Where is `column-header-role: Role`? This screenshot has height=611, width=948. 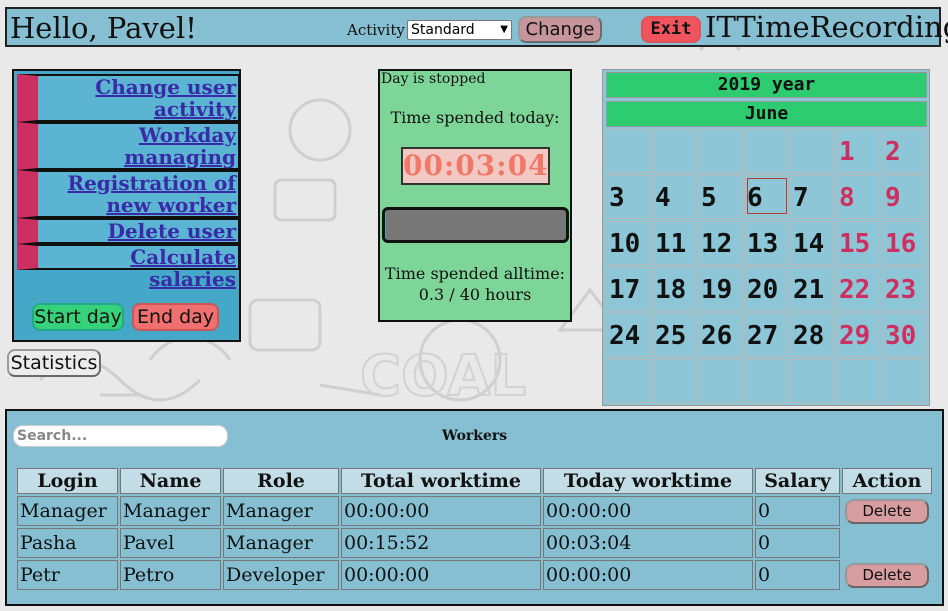
column-header-role: Role is located at coordinates (281, 481).